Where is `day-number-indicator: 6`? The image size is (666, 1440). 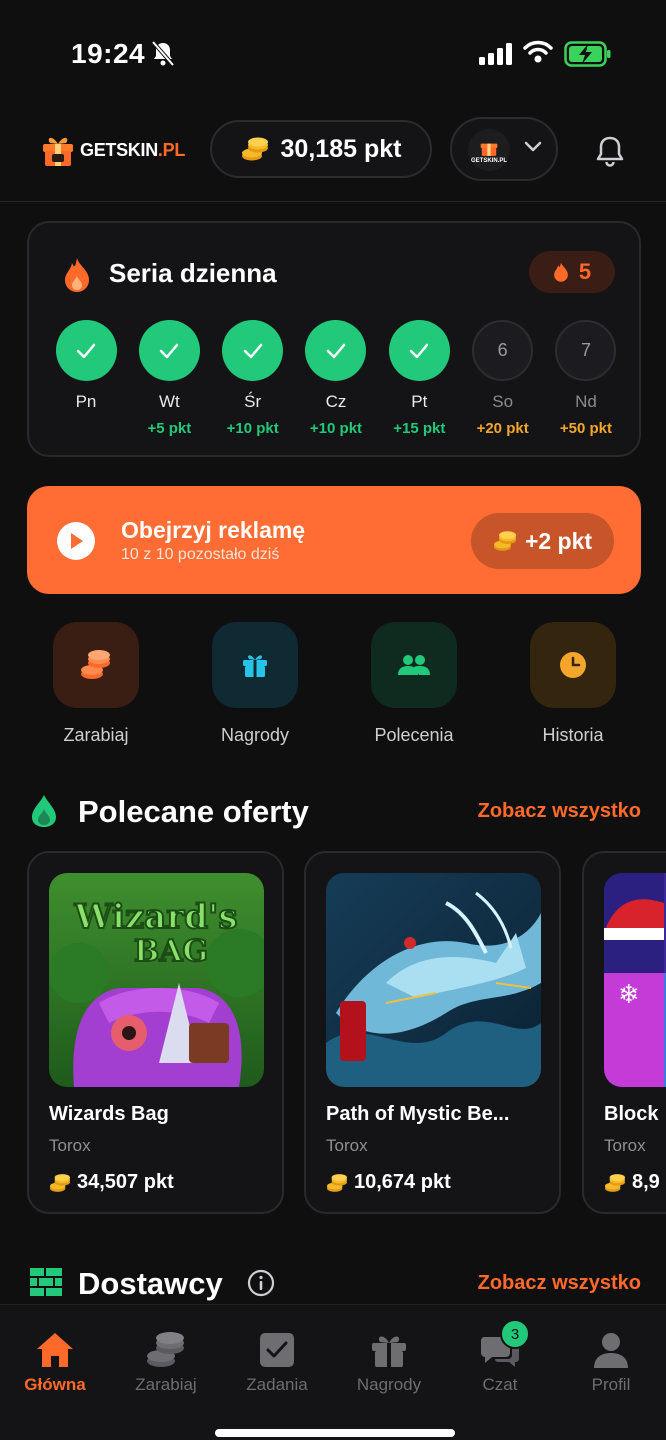
day-number-indicator: 6 is located at coordinates (503, 350).